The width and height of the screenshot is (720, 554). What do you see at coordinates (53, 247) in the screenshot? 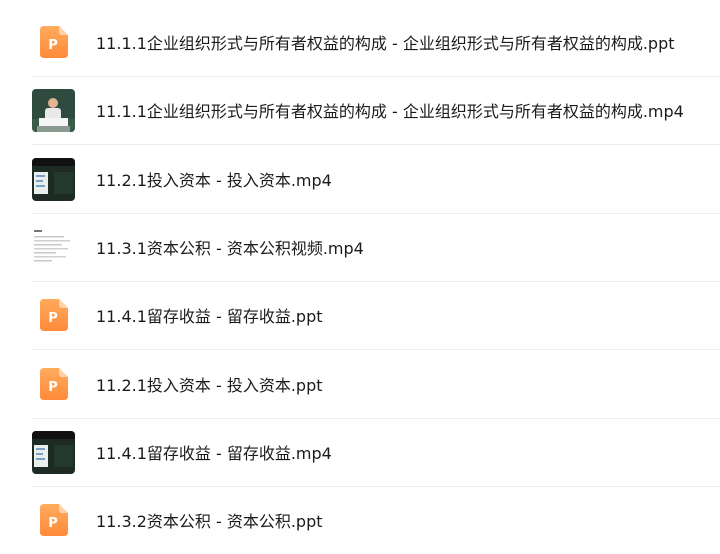
I see `video-thumbnail-document` at bounding box center [53, 247].